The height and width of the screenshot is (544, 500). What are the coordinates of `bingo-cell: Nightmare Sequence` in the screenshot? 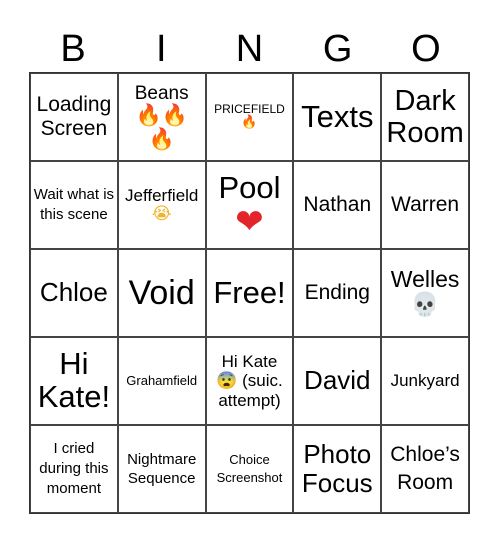 It's located at (161, 469).